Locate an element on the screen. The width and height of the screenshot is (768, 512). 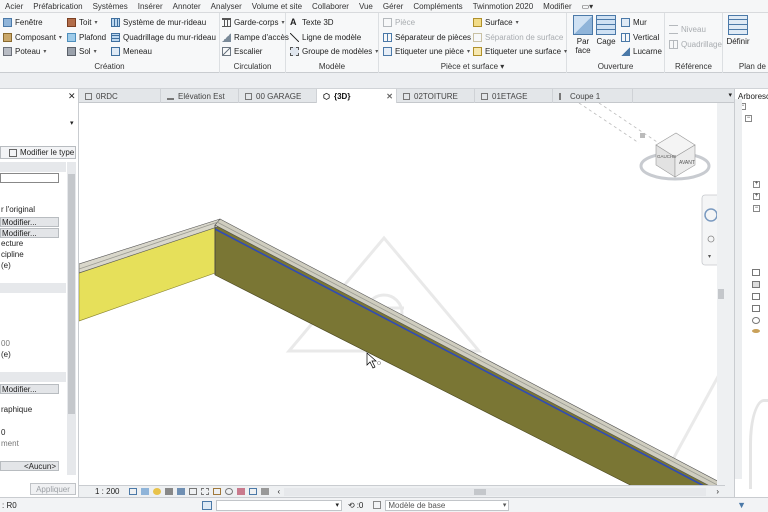
highlight-displacement-icon is located at coordinates (265, 491).